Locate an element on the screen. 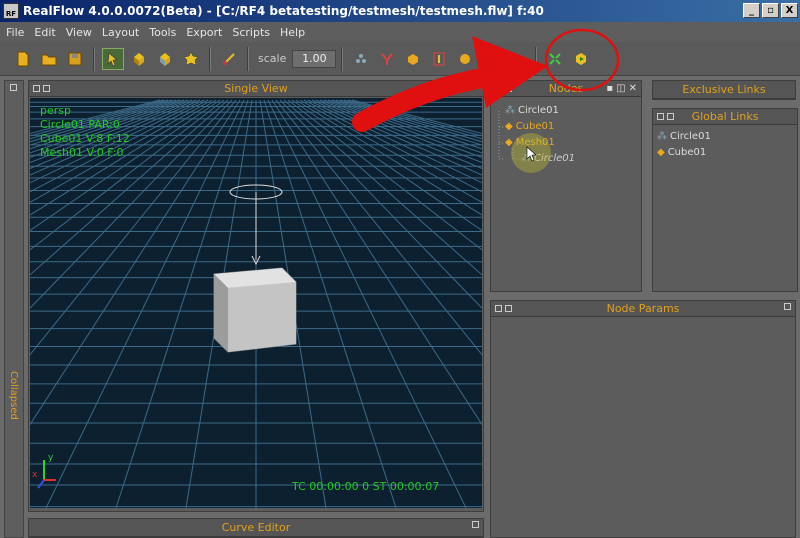  panel-title: Global Links is located at coordinates (725, 116).